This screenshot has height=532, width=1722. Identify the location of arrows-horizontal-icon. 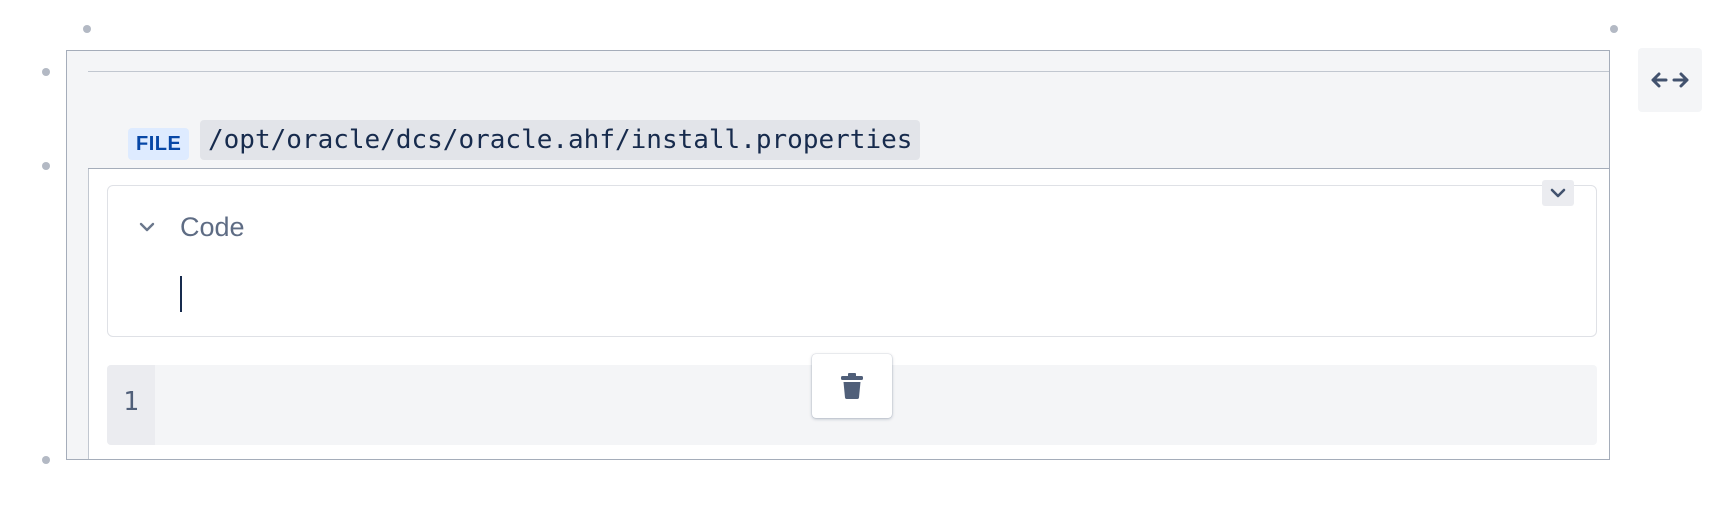
(1670, 80).